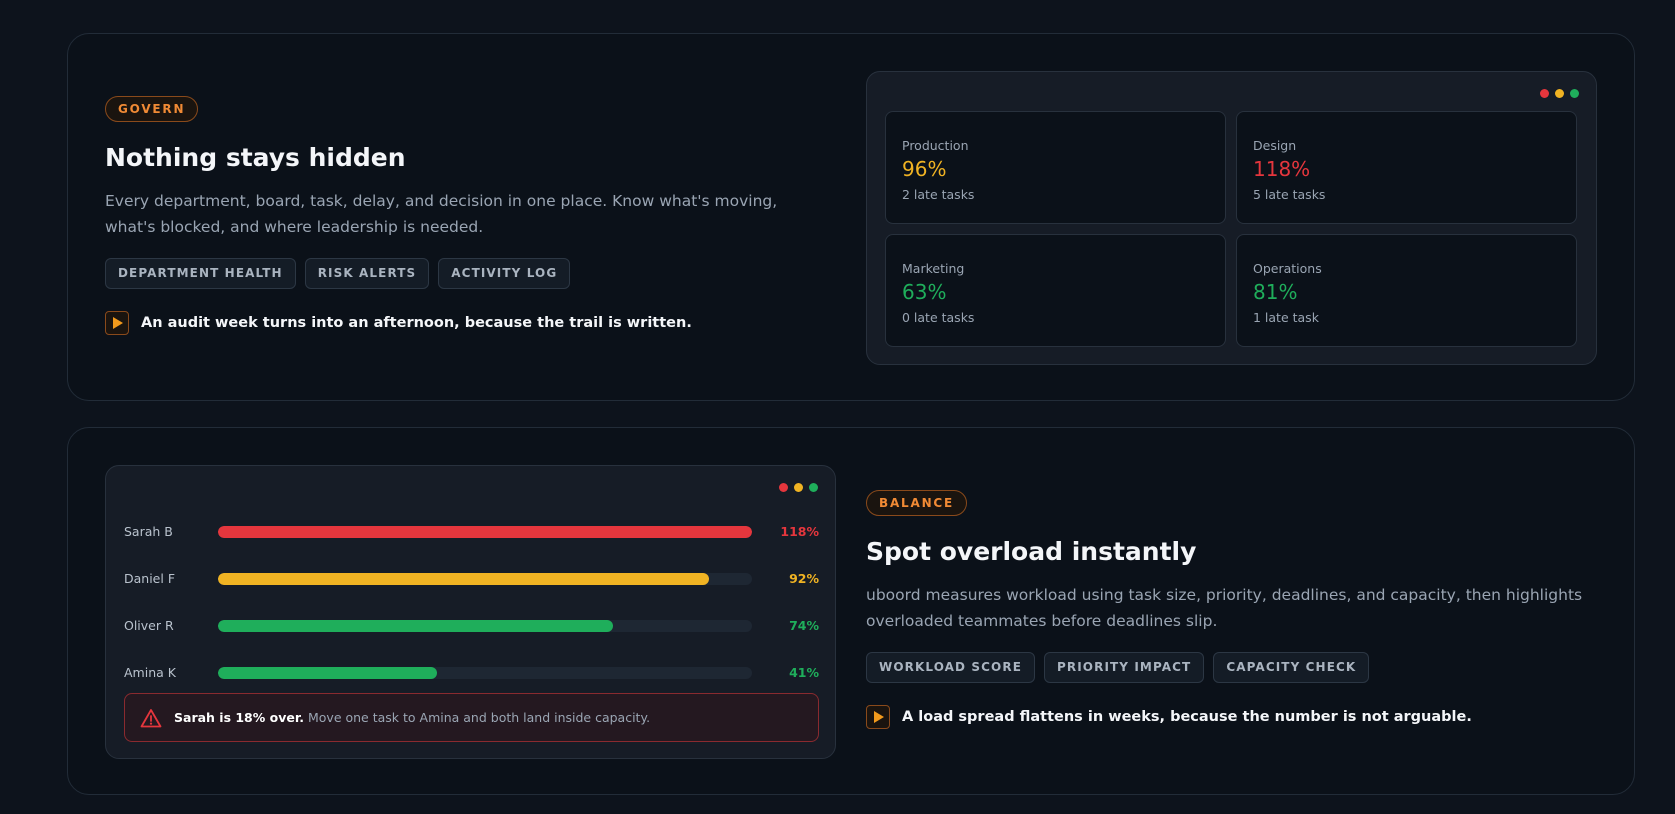  What do you see at coordinates (804, 672) in the screenshot?
I see `workload-percent: 41%` at bounding box center [804, 672].